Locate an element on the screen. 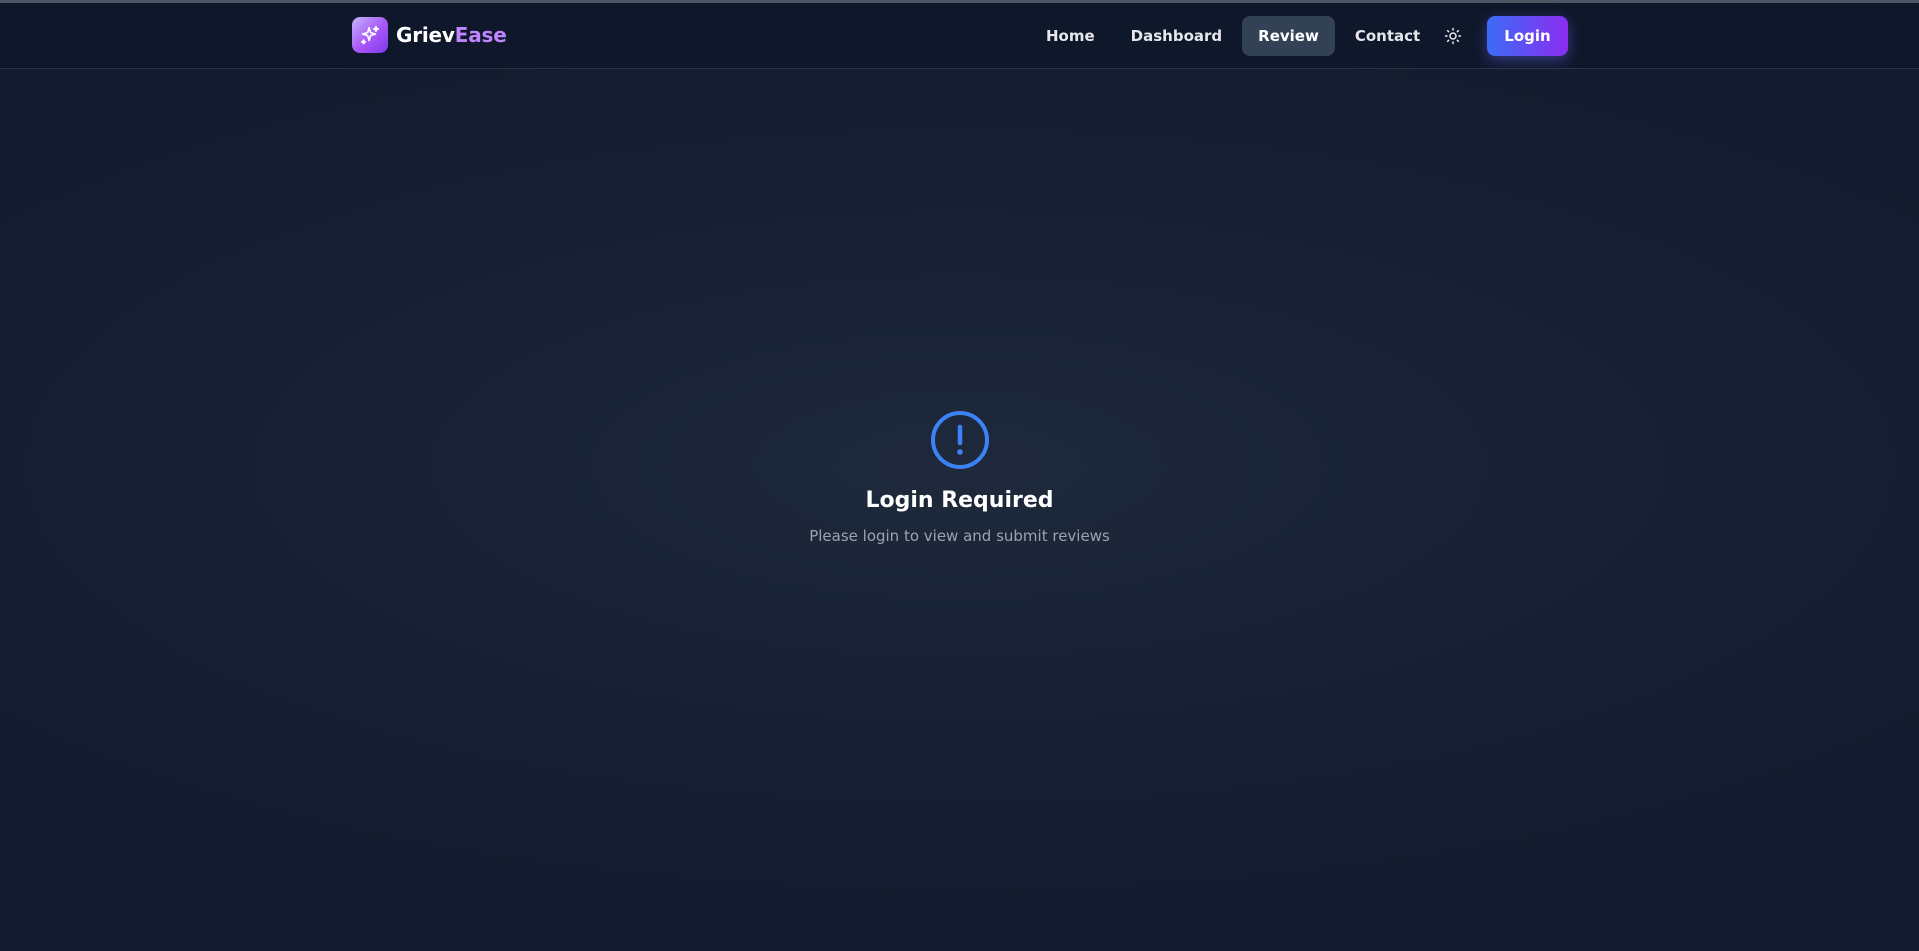 The image size is (1919, 951). notice-subtitle: Please login to view and submit reviews is located at coordinates (959, 536).